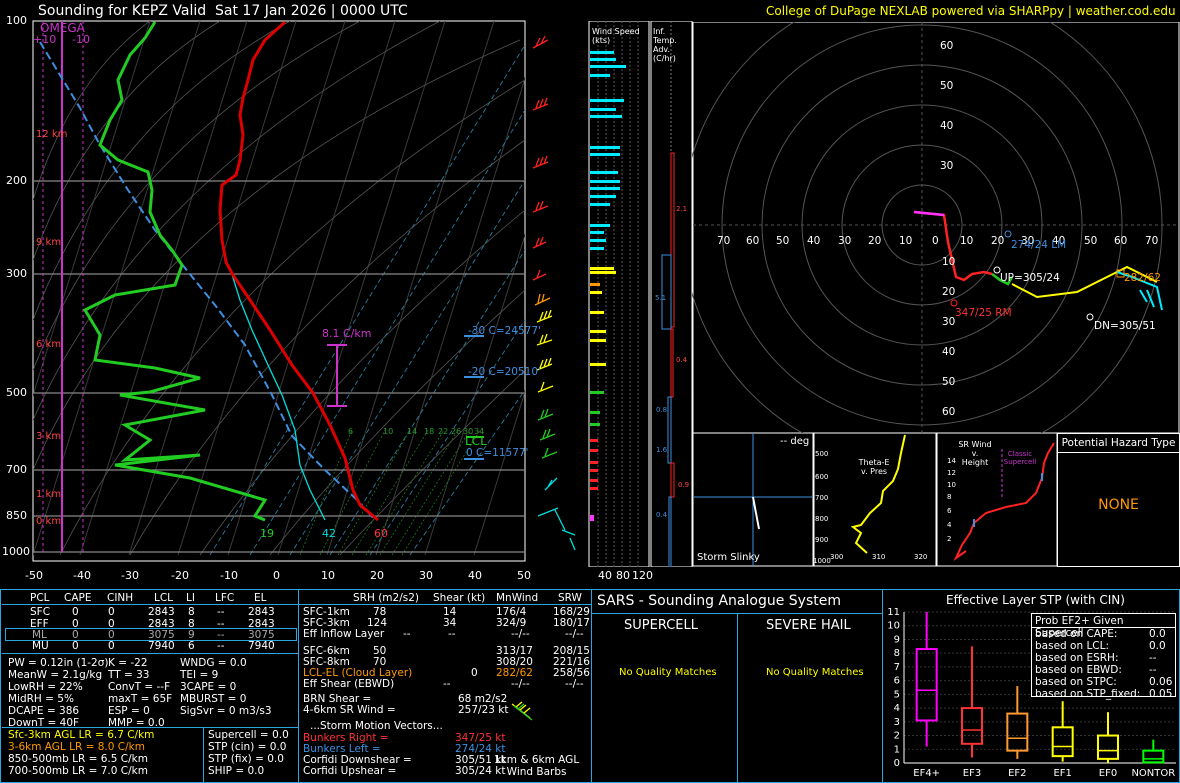  I want to click on right-mover-label: 347/25 RM, so click(983, 313).